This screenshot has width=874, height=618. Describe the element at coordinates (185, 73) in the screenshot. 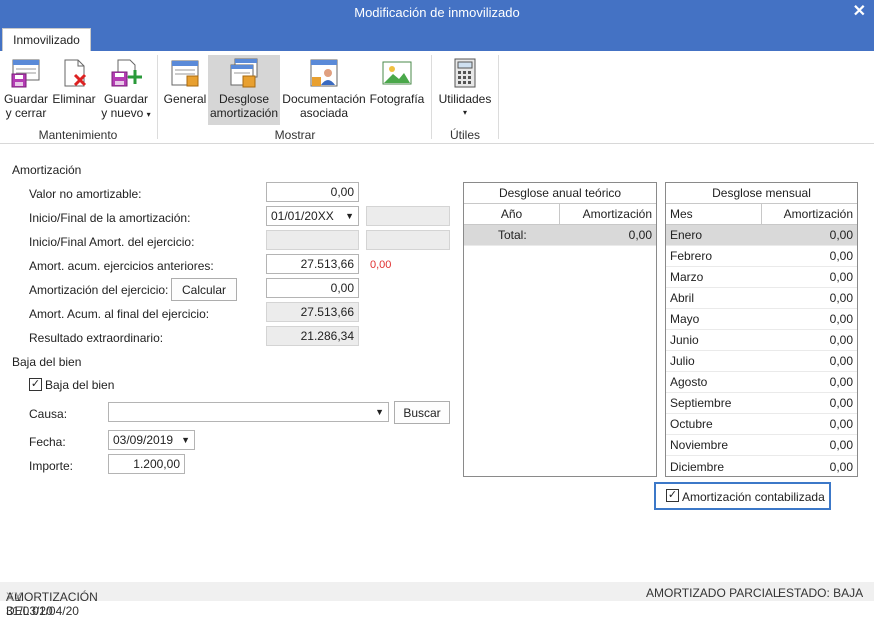

I see `general-icon` at that location.